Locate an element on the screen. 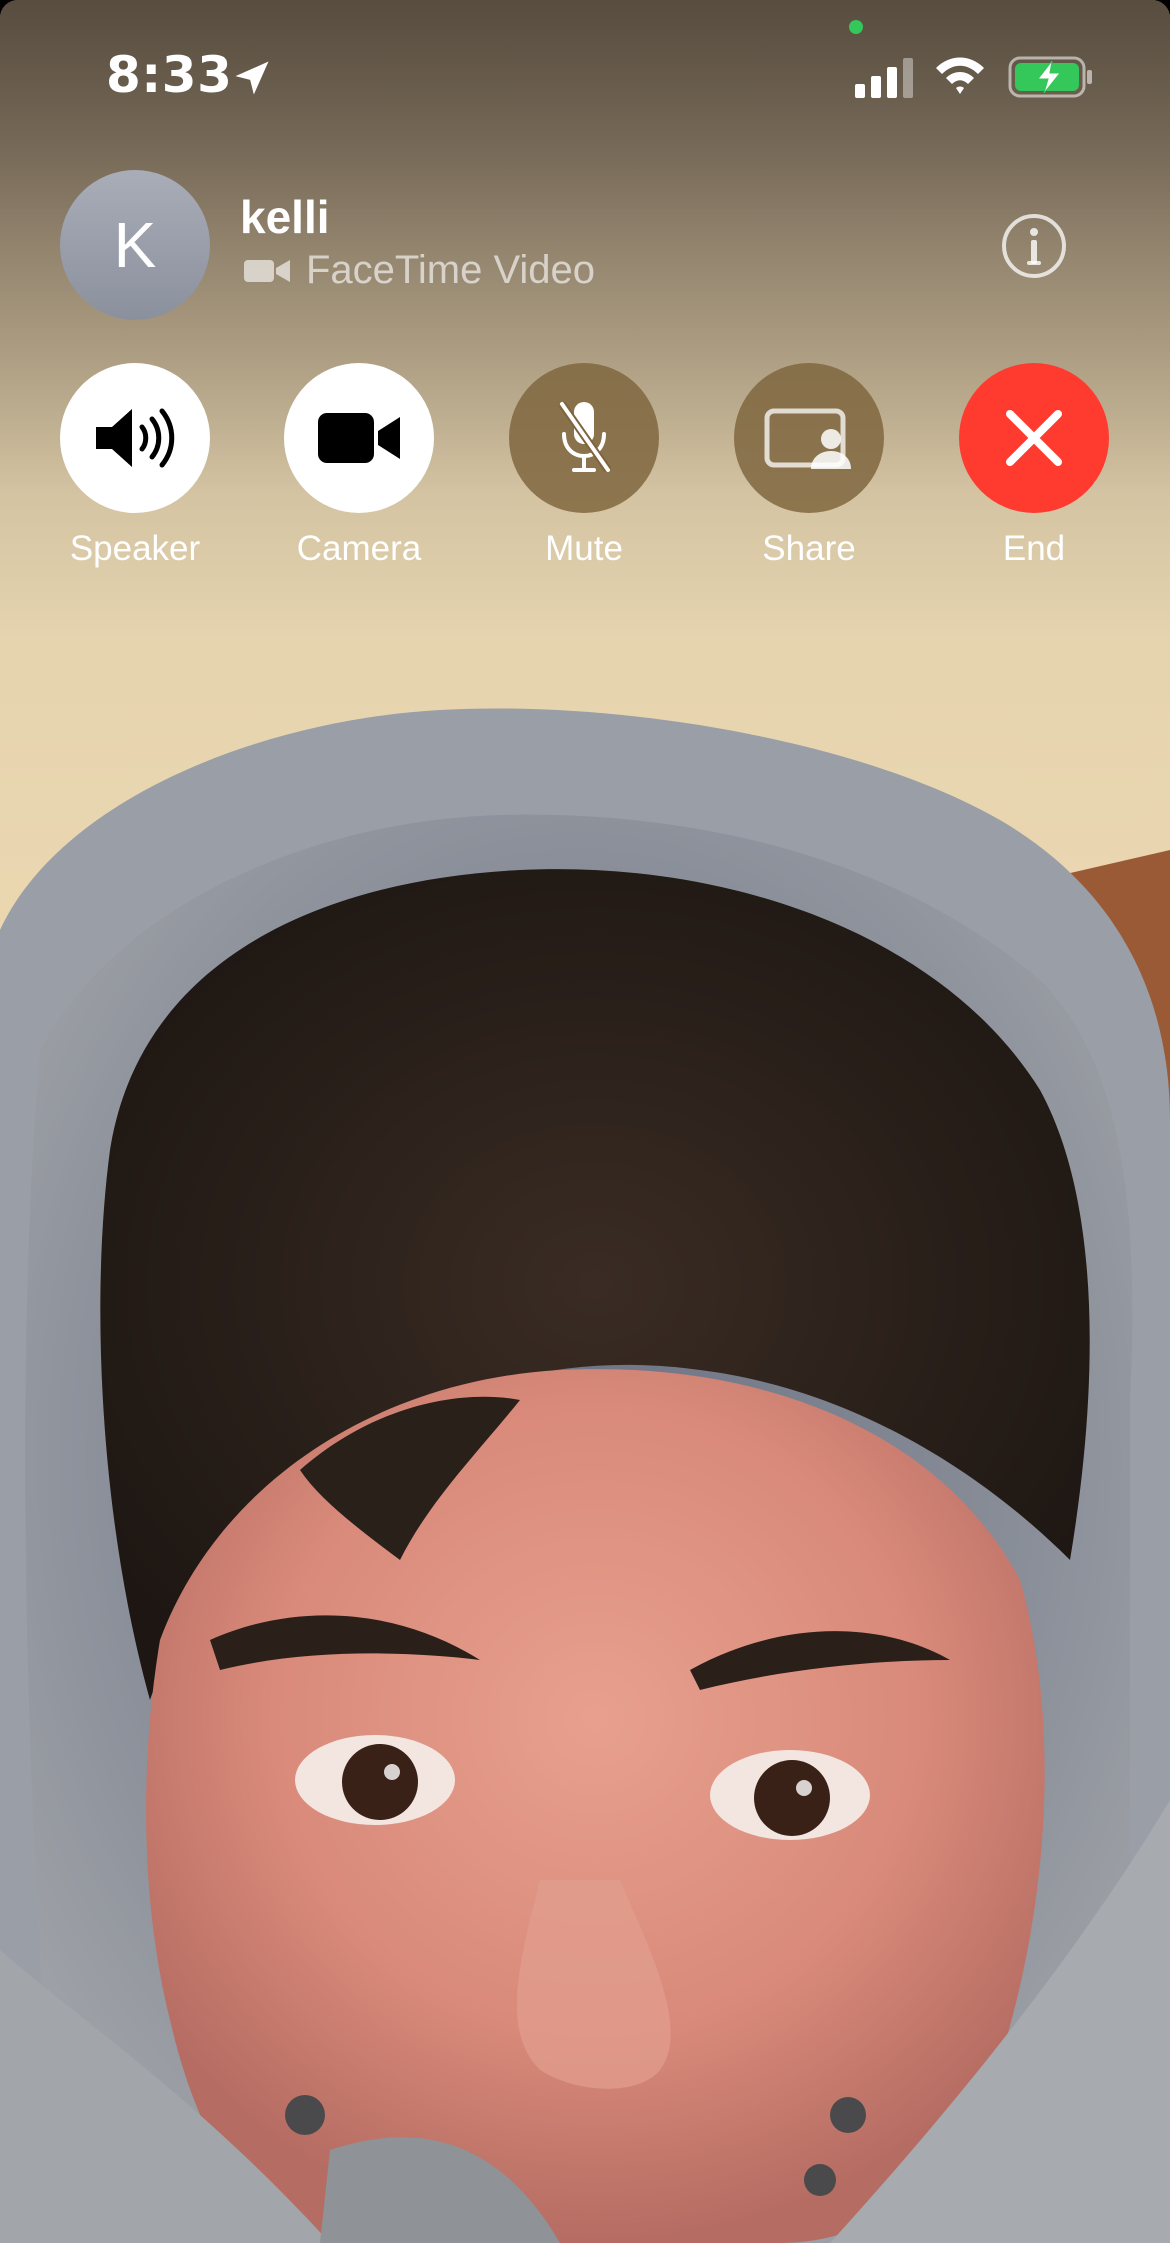  location-arrow-icon is located at coordinates (252, 78).